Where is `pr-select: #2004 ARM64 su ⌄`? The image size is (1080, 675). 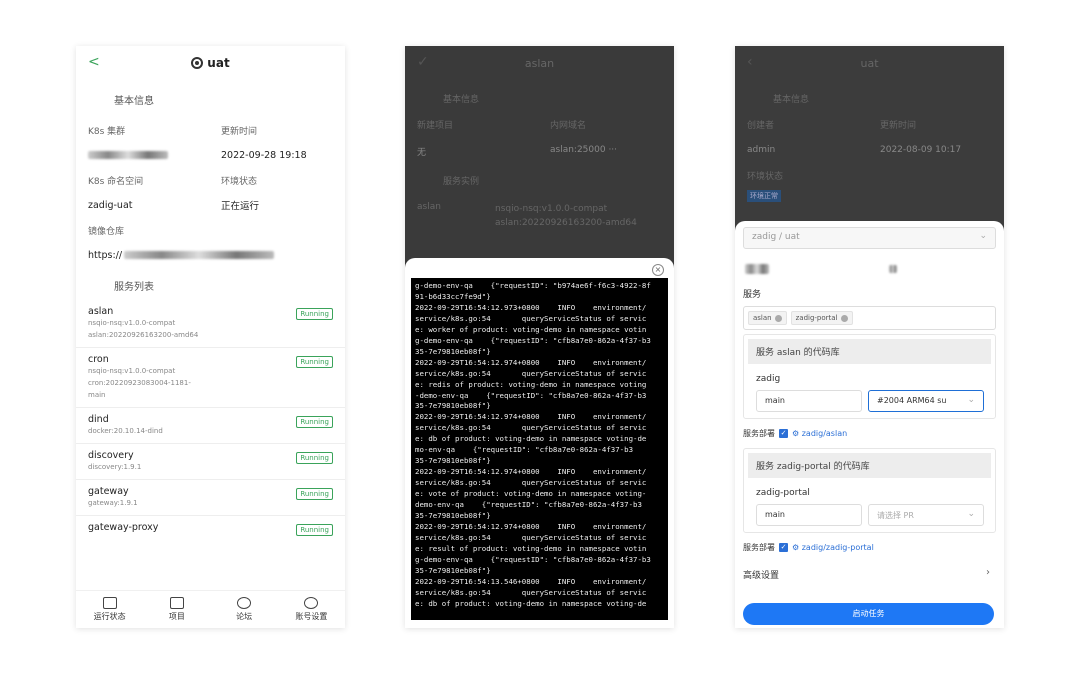
pr-select: #2004 ARM64 su ⌄ is located at coordinates (926, 401).